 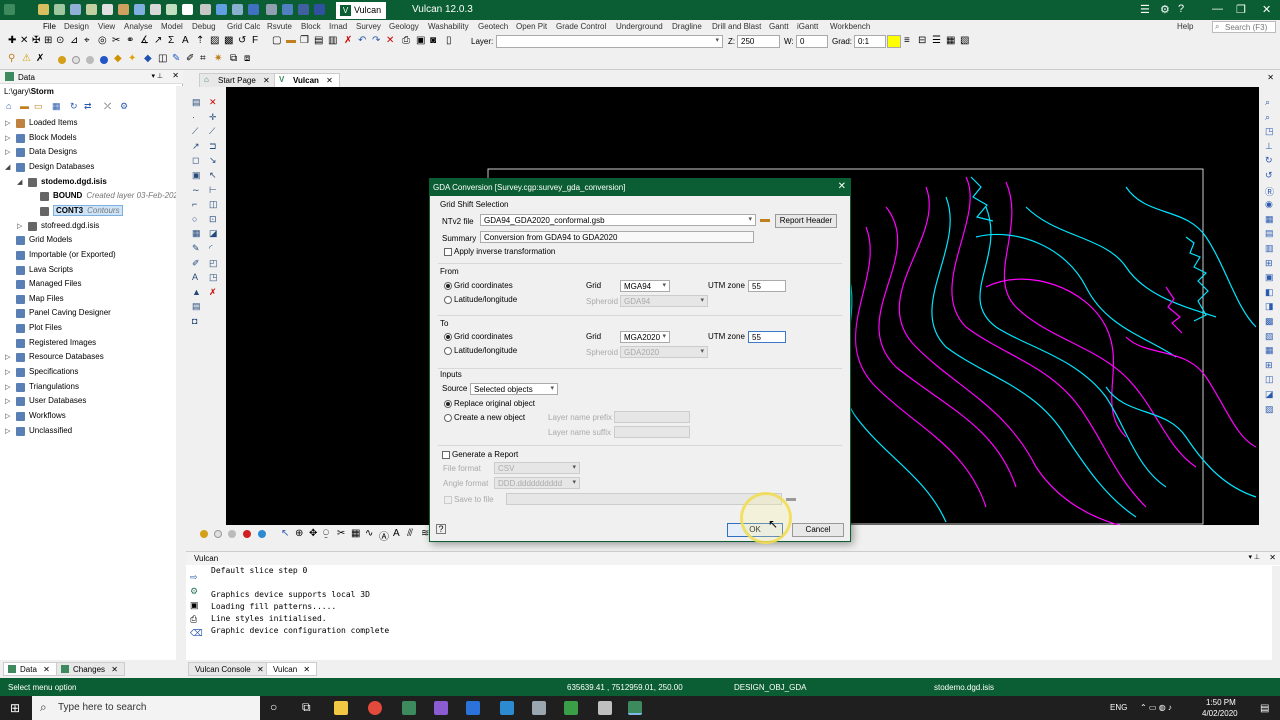 What do you see at coordinates (204, 26) in the screenshot?
I see `menu-debug: Debug` at bounding box center [204, 26].